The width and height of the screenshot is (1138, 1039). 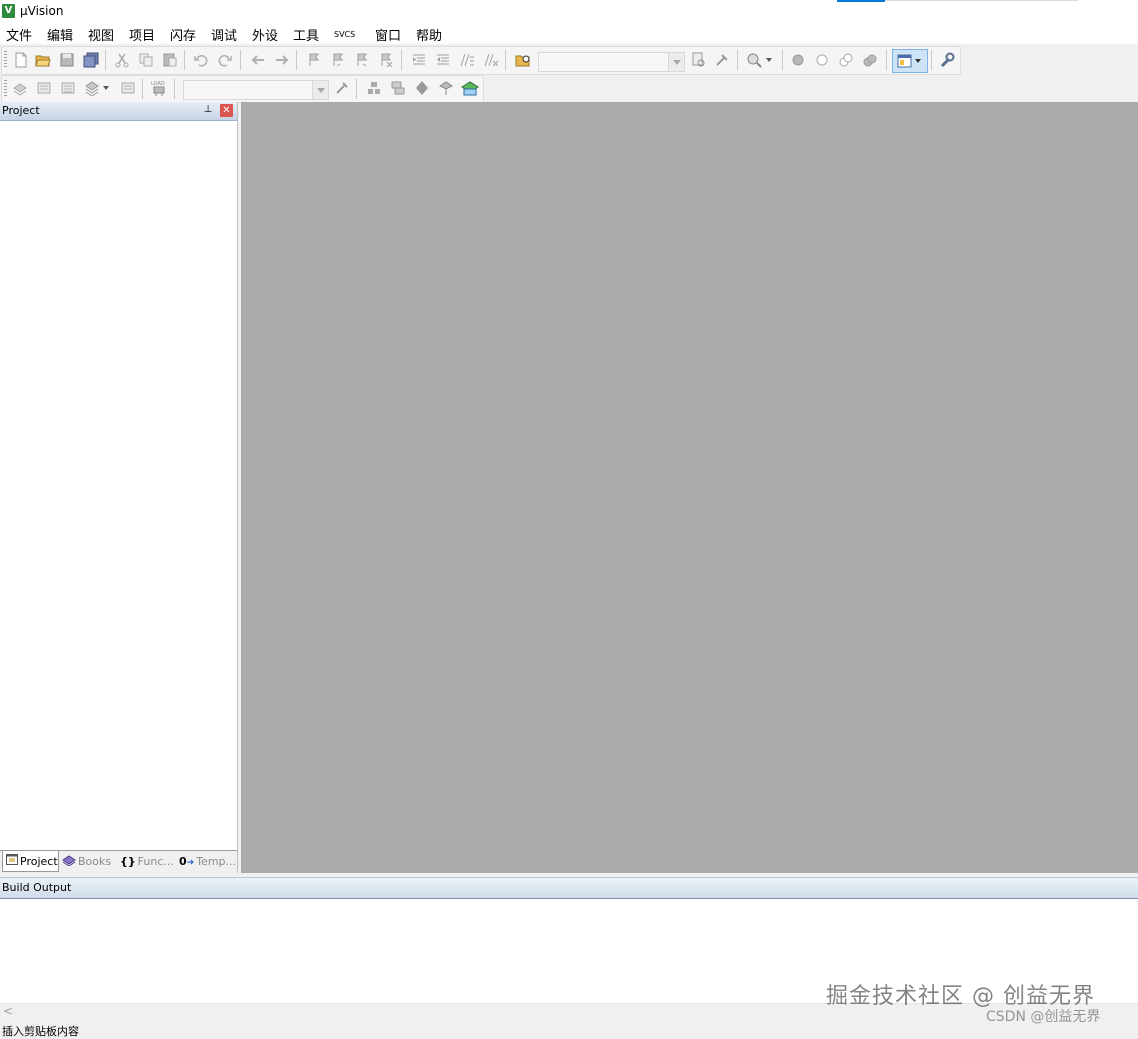 I want to click on translate-icon, so click(x=20, y=88).